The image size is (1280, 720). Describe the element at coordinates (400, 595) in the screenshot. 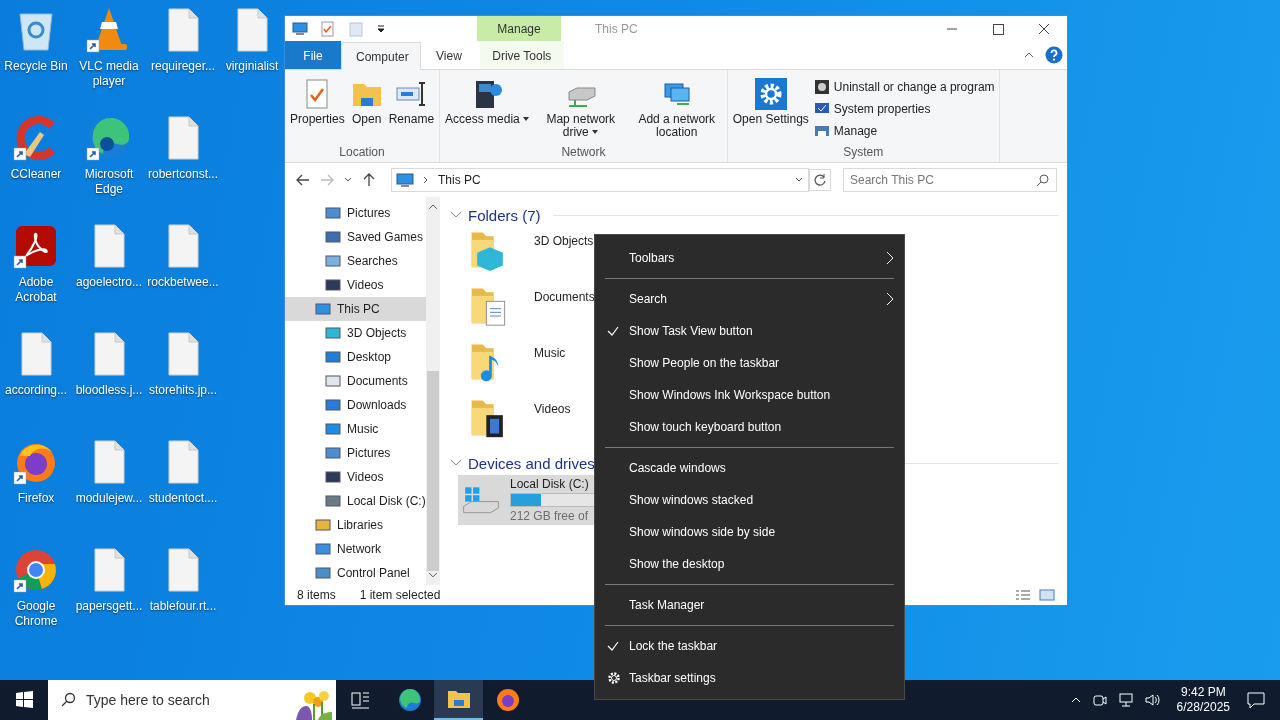

I see `status-text: 1 item selected` at that location.